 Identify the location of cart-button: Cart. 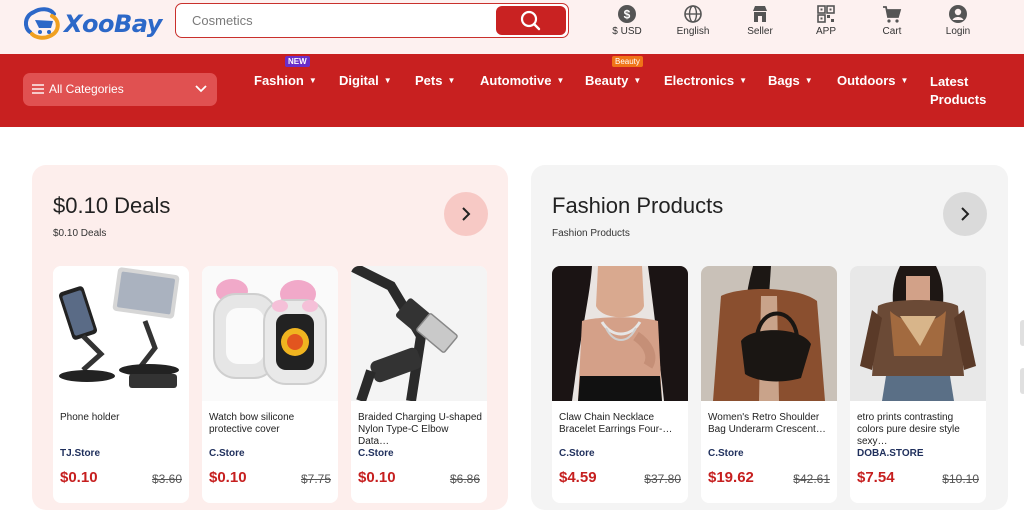
(892, 20).